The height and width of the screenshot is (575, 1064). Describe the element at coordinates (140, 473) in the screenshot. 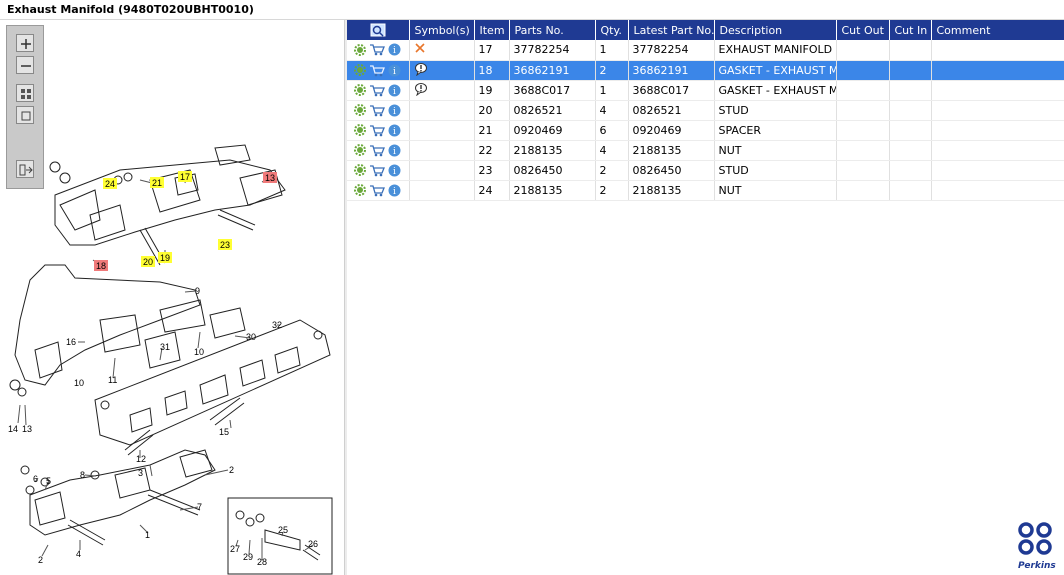

I see `callout-3: 3` at that location.